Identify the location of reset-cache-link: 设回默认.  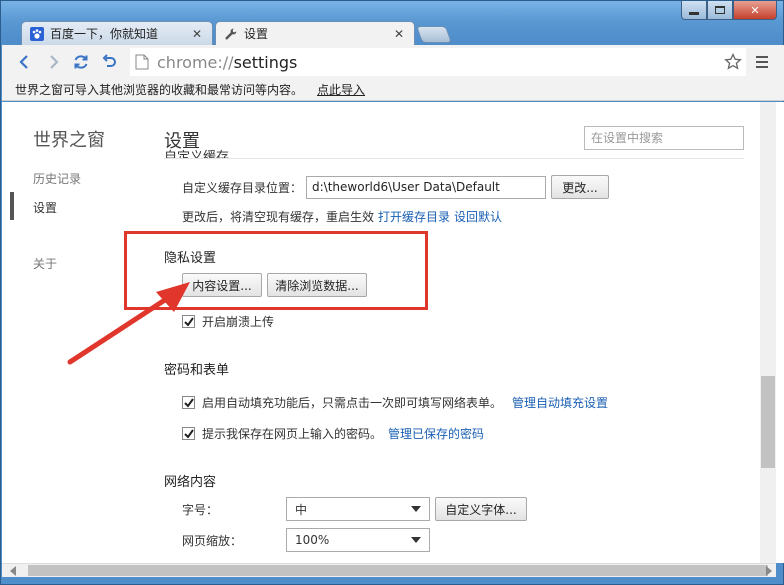
(478, 216).